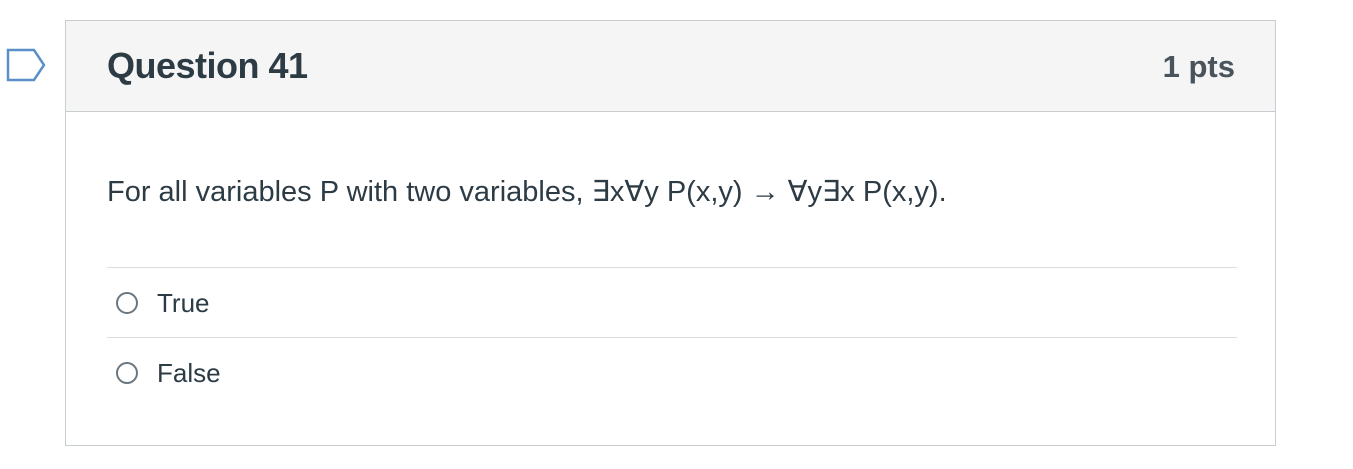 Image resolution: width=1353 pixels, height=469 pixels. What do you see at coordinates (183, 303) in the screenshot?
I see `answer-label-true: True` at bounding box center [183, 303].